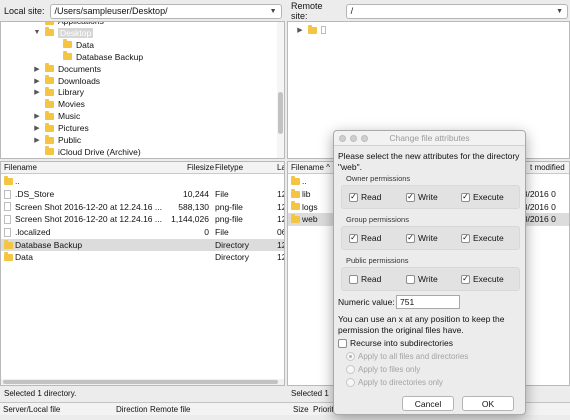  I want to click on cell-filename: .localized, so click(33, 232).